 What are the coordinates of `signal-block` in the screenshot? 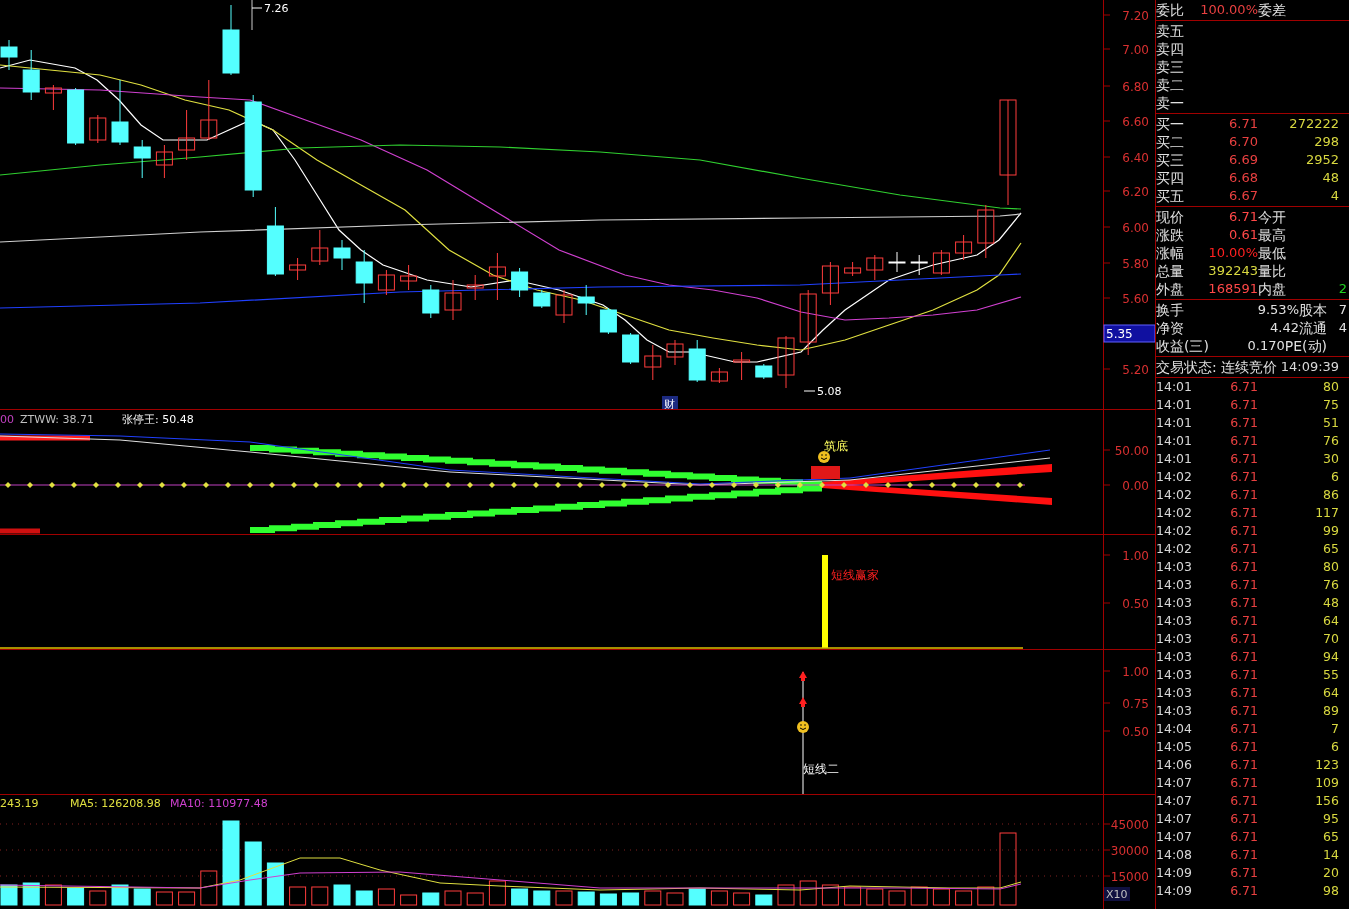 It's located at (825, 472).